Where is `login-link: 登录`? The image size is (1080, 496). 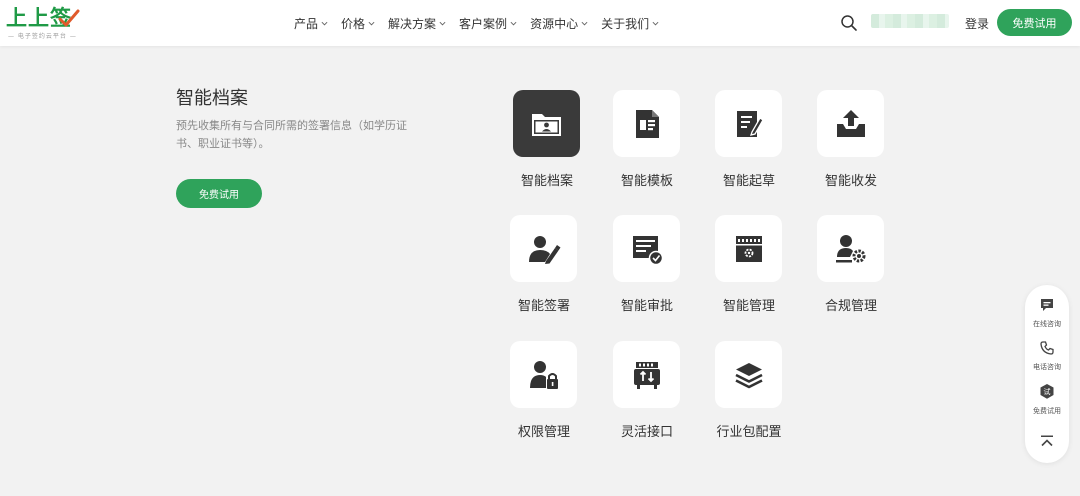
login-link: 登录 is located at coordinates (977, 23).